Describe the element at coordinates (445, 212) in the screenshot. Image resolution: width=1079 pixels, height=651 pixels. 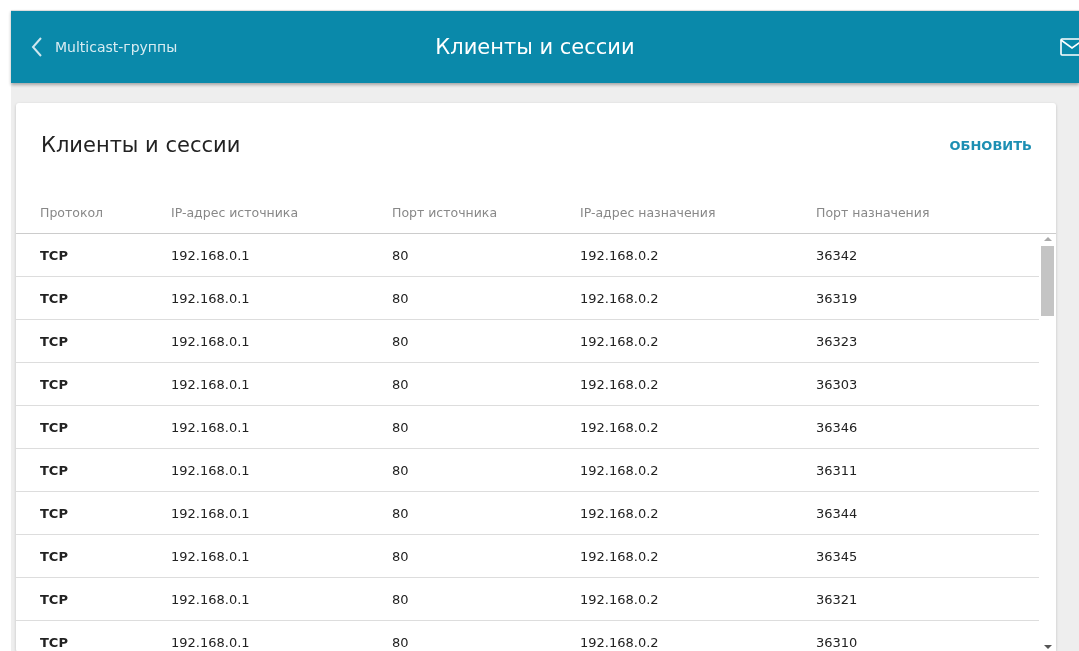
I see `column-header: Порт источника` at that location.